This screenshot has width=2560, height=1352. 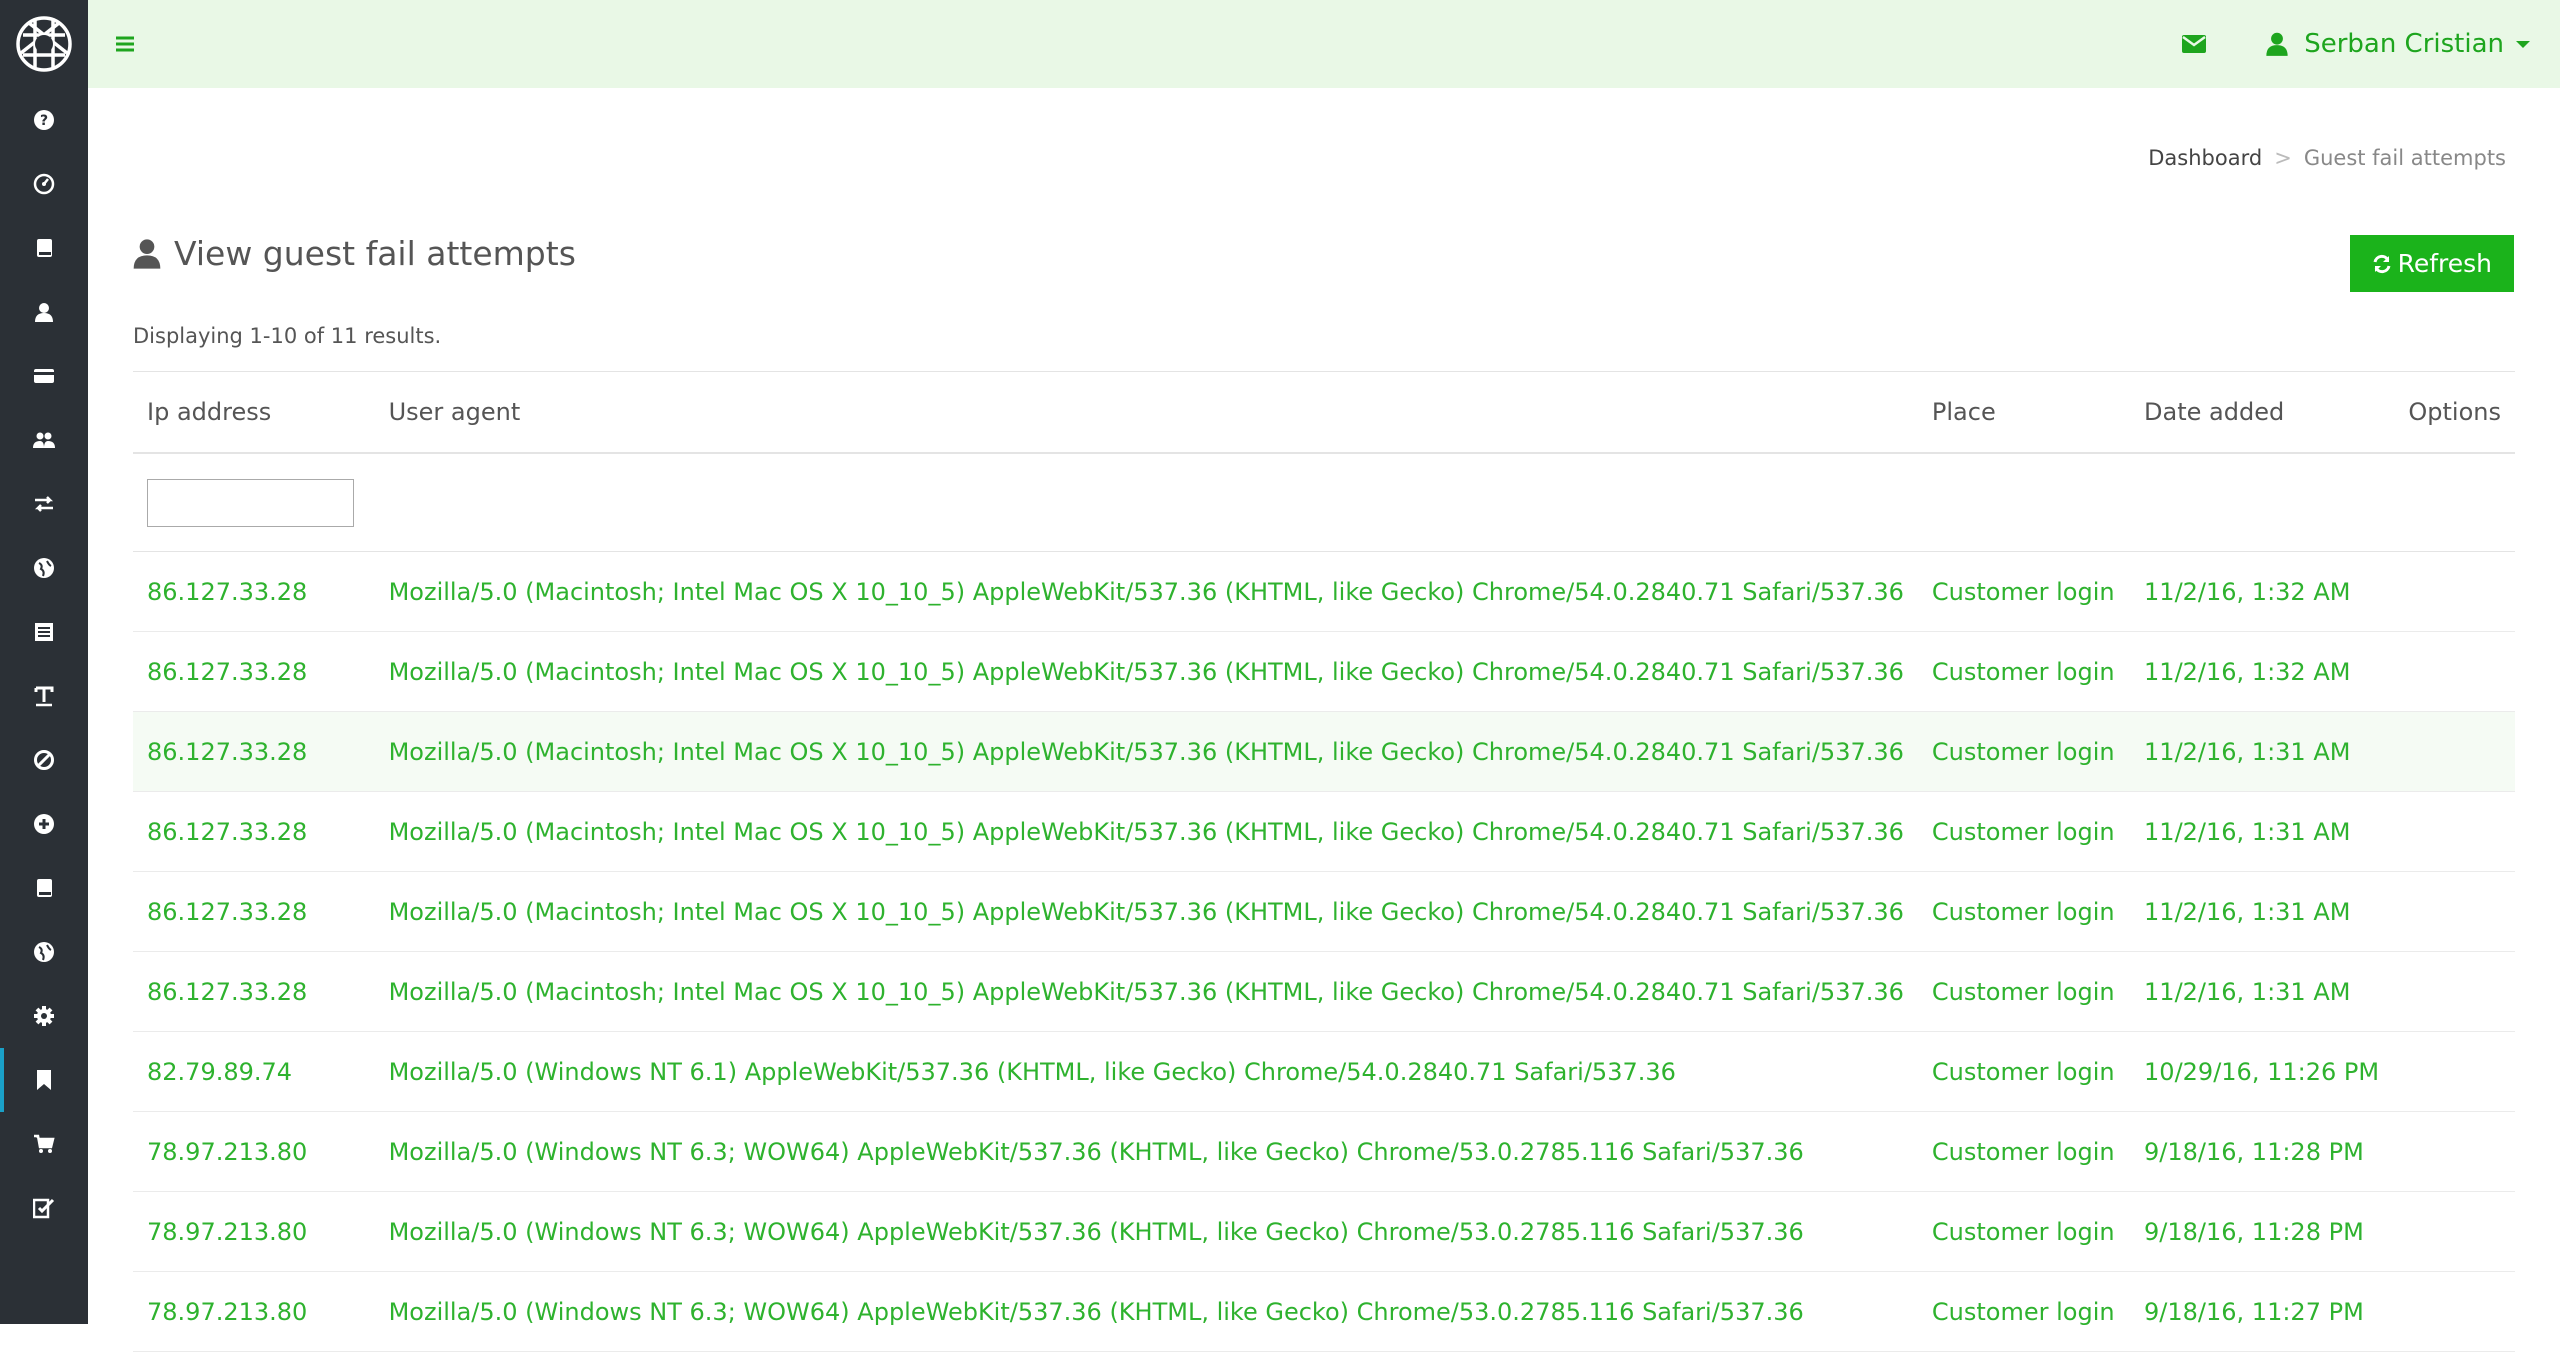 I want to click on sidebar-item-orders, so click(x=44, y=1144).